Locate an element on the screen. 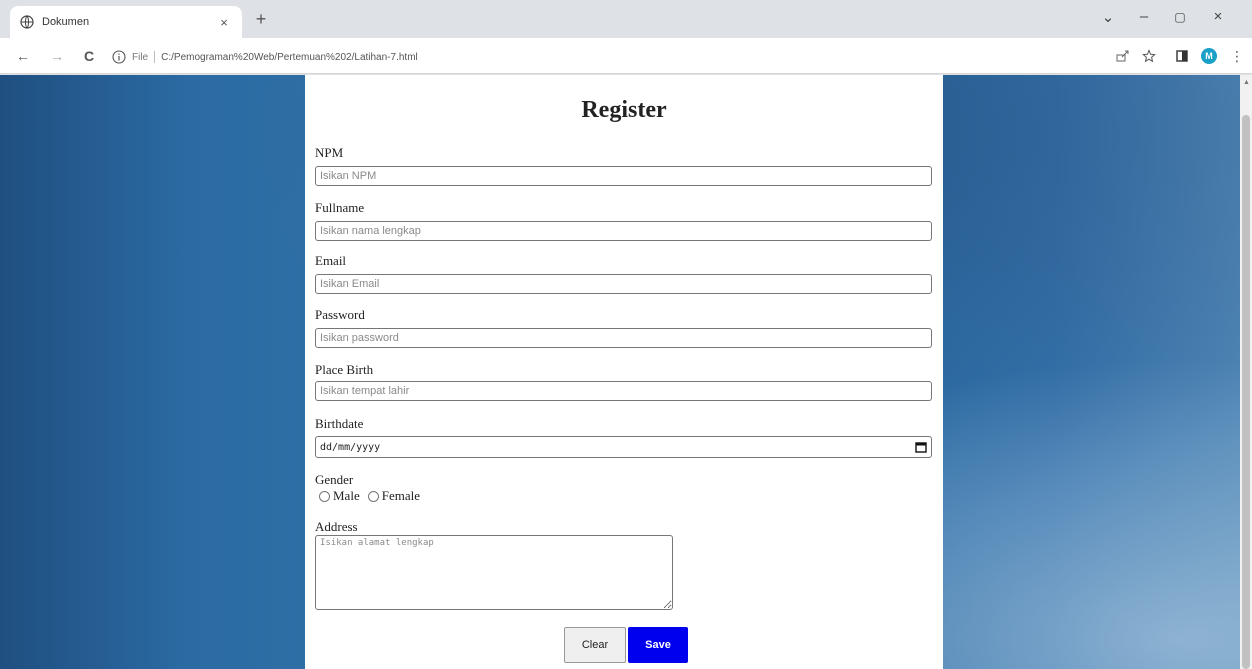  gender-option-female: Female is located at coordinates (393, 496).